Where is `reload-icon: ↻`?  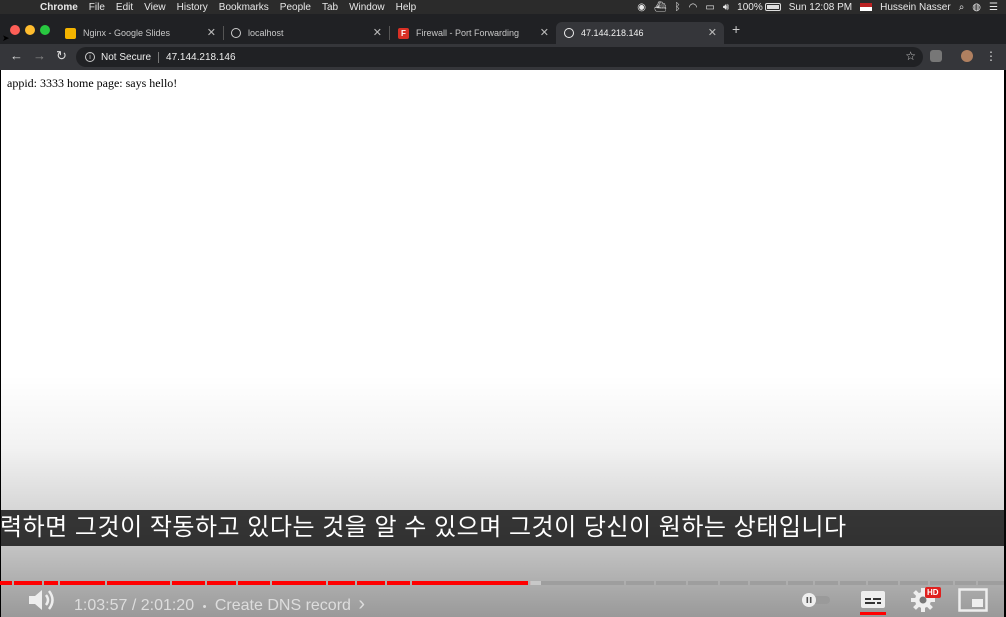
reload-icon: ↻ is located at coordinates (61, 56).